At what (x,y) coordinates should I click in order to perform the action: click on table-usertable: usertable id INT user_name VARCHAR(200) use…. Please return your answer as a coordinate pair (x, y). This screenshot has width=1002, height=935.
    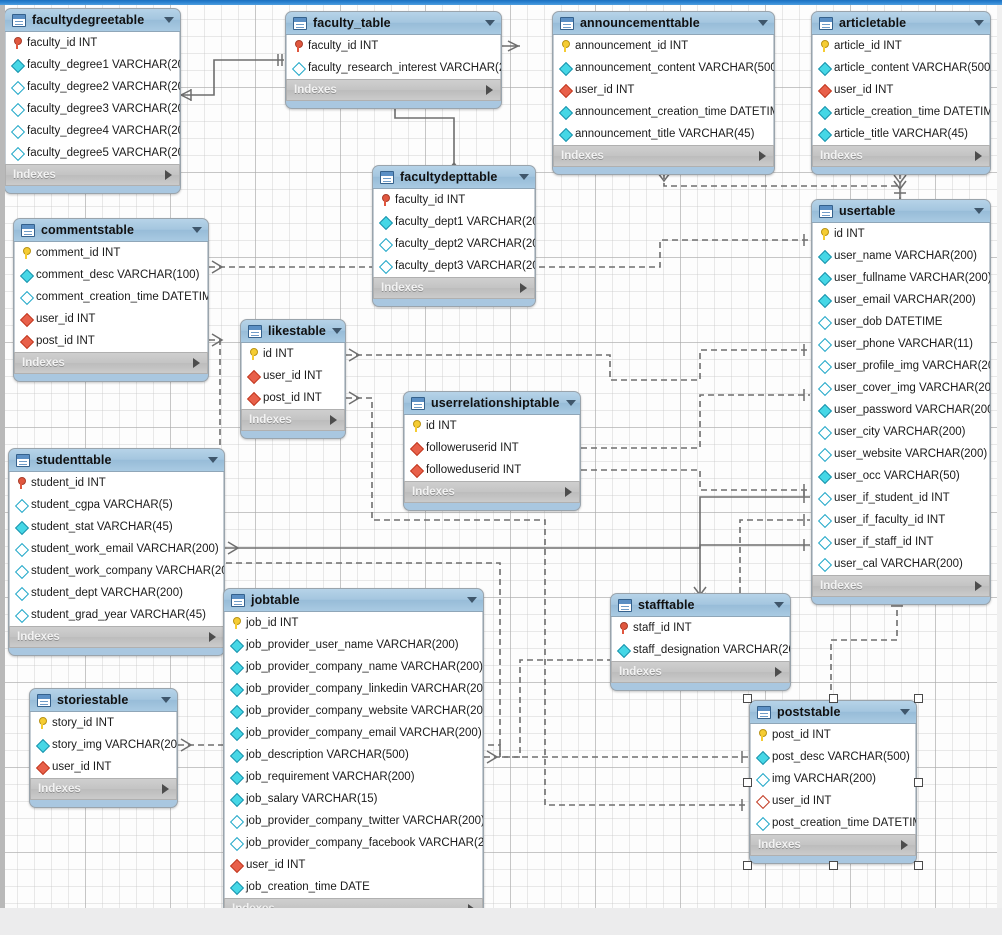
    Looking at the image, I should click on (901, 402).